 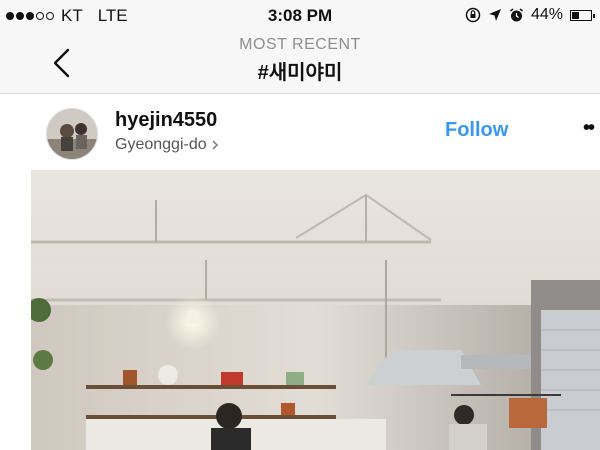 What do you see at coordinates (476, 130) in the screenshot?
I see `follow-button: Follow` at bounding box center [476, 130].